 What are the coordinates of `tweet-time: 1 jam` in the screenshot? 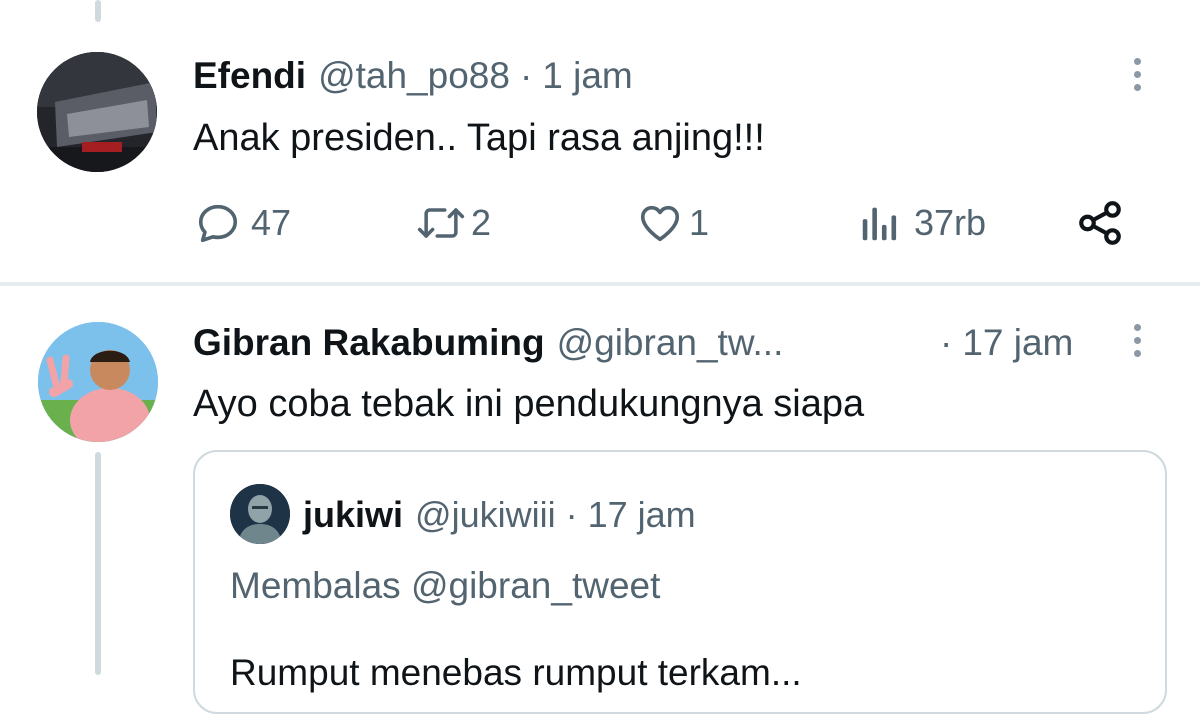 It's located at (587, 76).